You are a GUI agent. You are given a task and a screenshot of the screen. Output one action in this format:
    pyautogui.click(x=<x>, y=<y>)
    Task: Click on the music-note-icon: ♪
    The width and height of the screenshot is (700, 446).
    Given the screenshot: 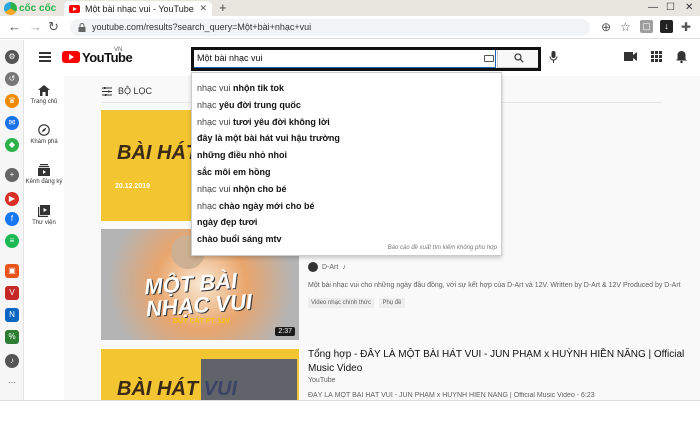 What is the action you would take?
    pyautogui.click(x=344, y=267)
    